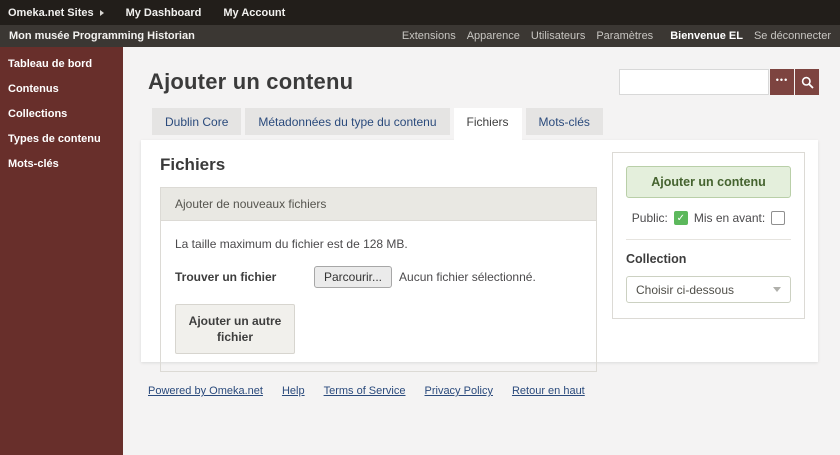 The height and width of the screenshot is (455, 840). What do you see at coordinates (378, 204) in the screenshot?
I see `add-files-box-header: Ajouter de nouveaux fichiers` at bounding box center [378, 204].